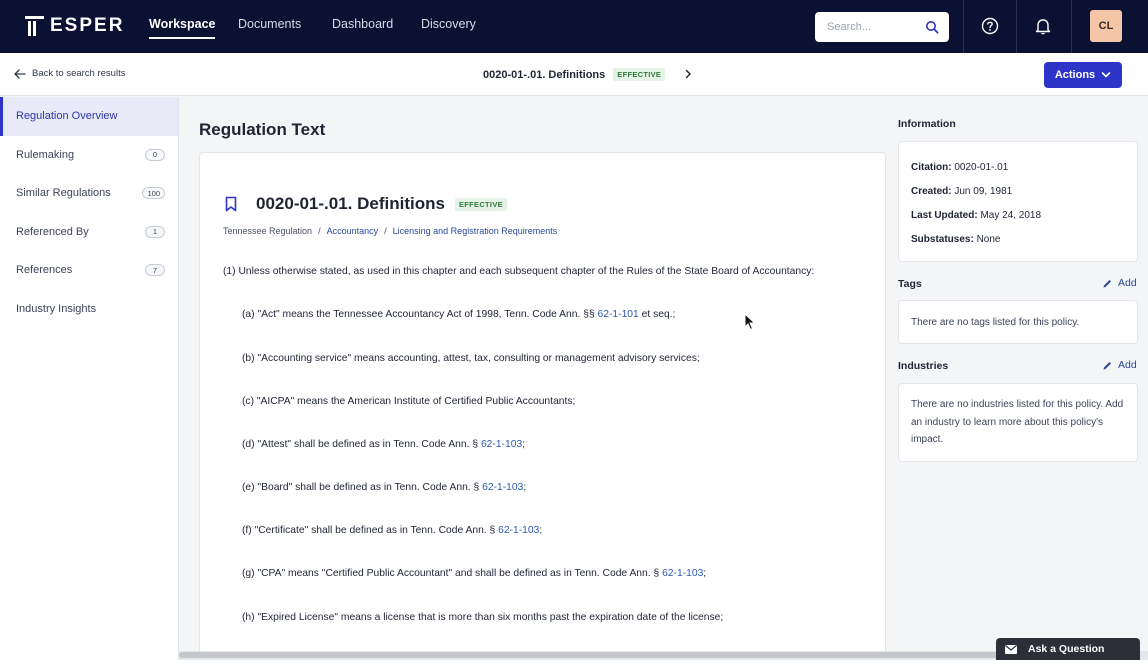 The image size is (1148, 660). I want to click on substatuses-row: Substatuses: None, so click(956, 239).